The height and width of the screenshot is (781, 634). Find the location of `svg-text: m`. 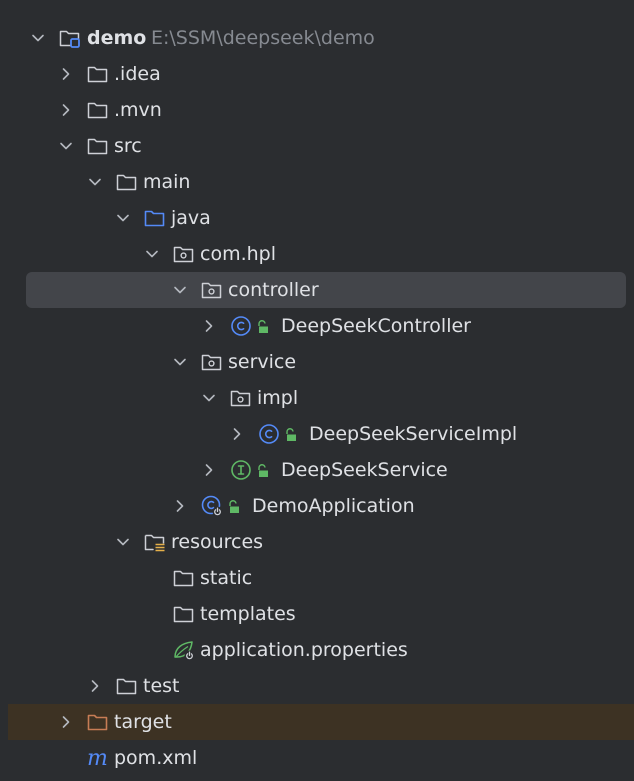

svg-text: m is located at coordinates (97, 758).